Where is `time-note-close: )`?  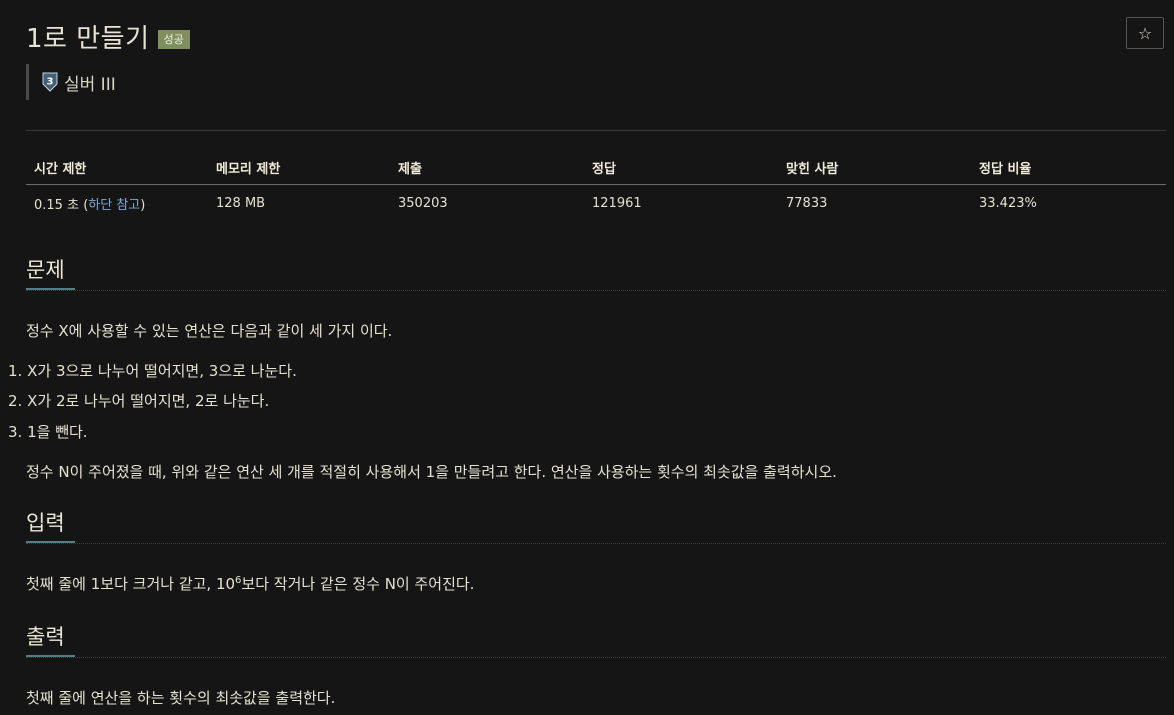 time-note-close: ) is located at coordinates (143, 205).